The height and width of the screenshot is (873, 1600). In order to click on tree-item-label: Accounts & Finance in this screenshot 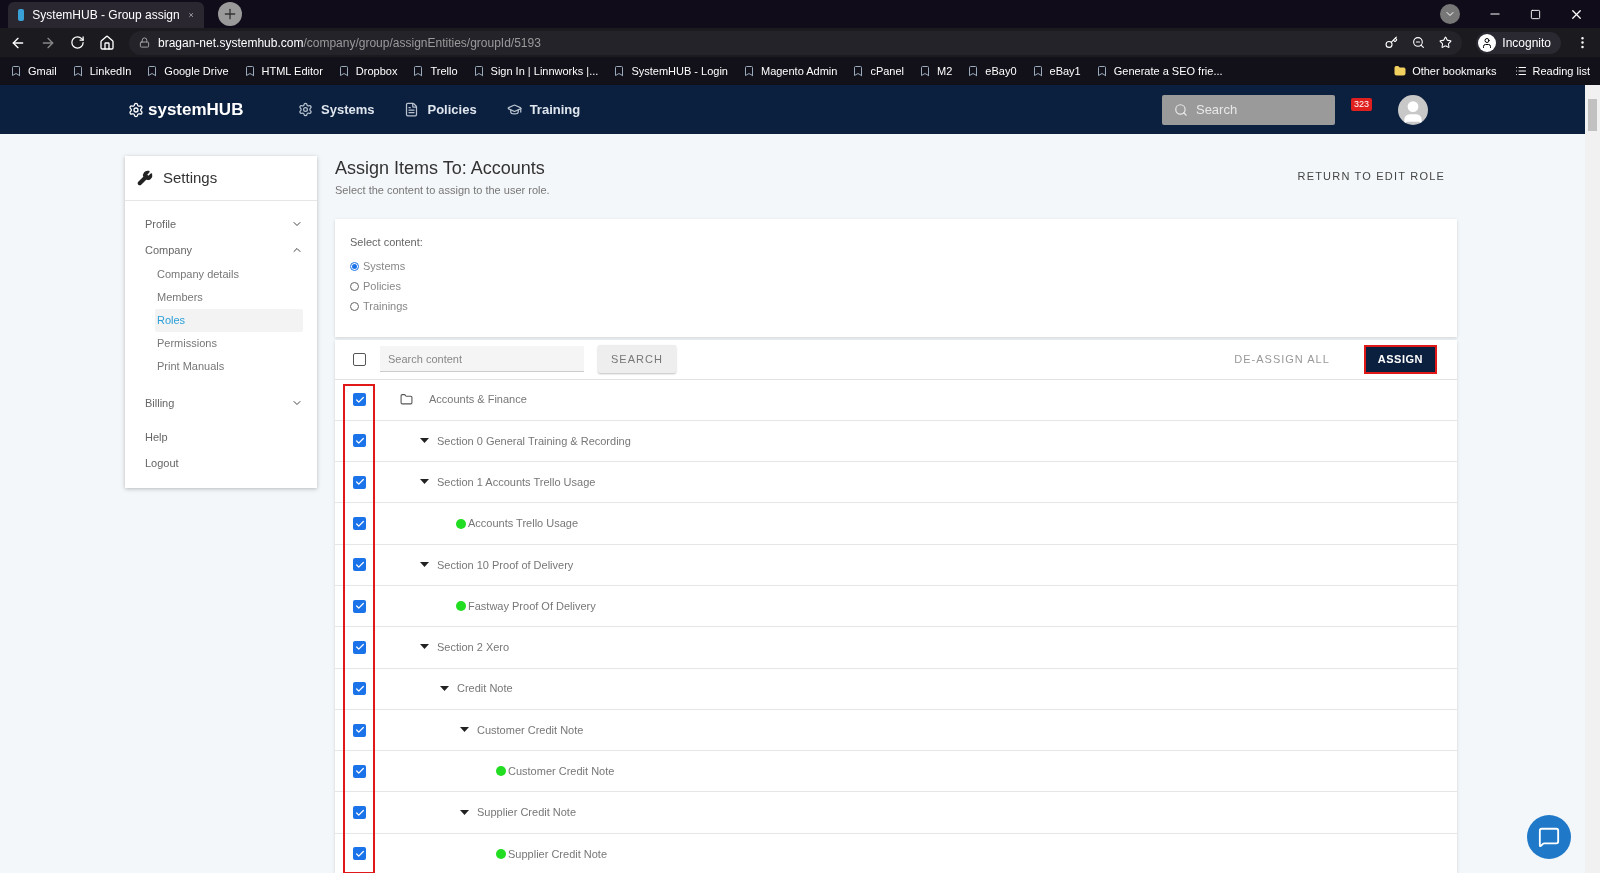, I will do `click(478, 399)`.